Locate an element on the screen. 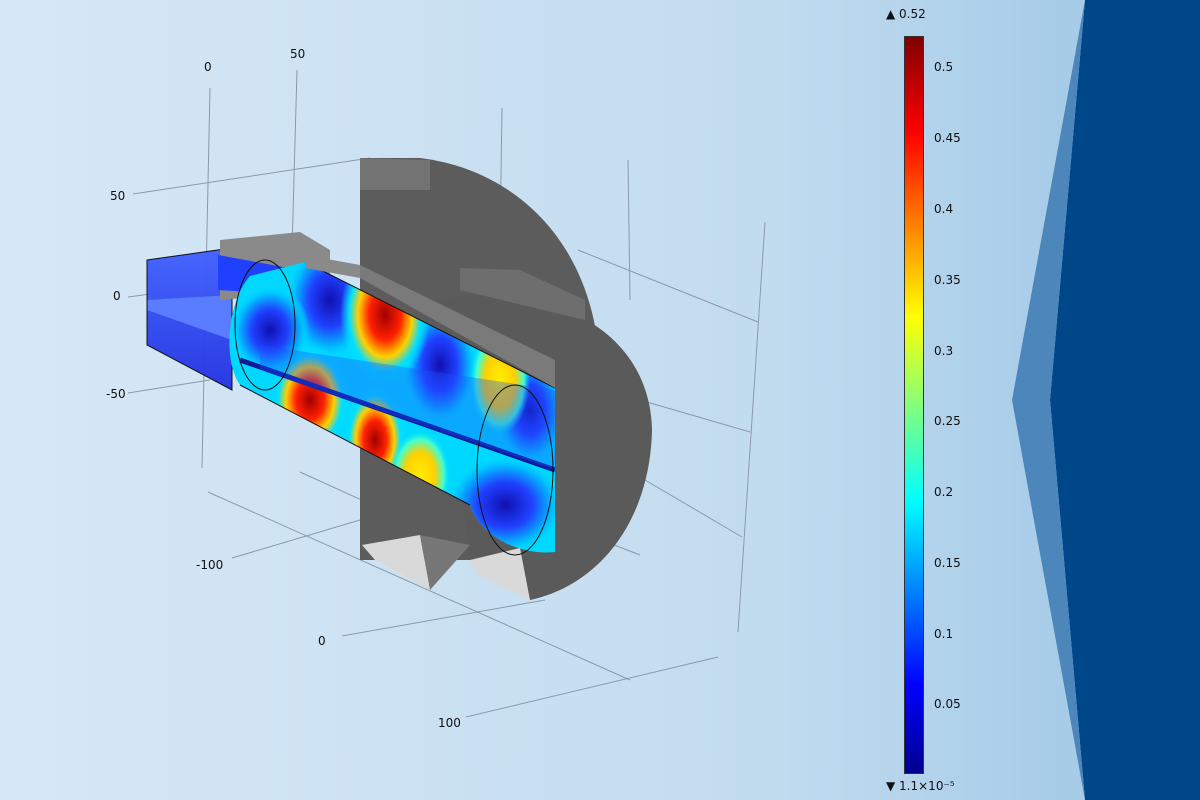 The image size is (1200, 800). colorbar-tick-0: 0.5 is located at coordinates (944, 67).